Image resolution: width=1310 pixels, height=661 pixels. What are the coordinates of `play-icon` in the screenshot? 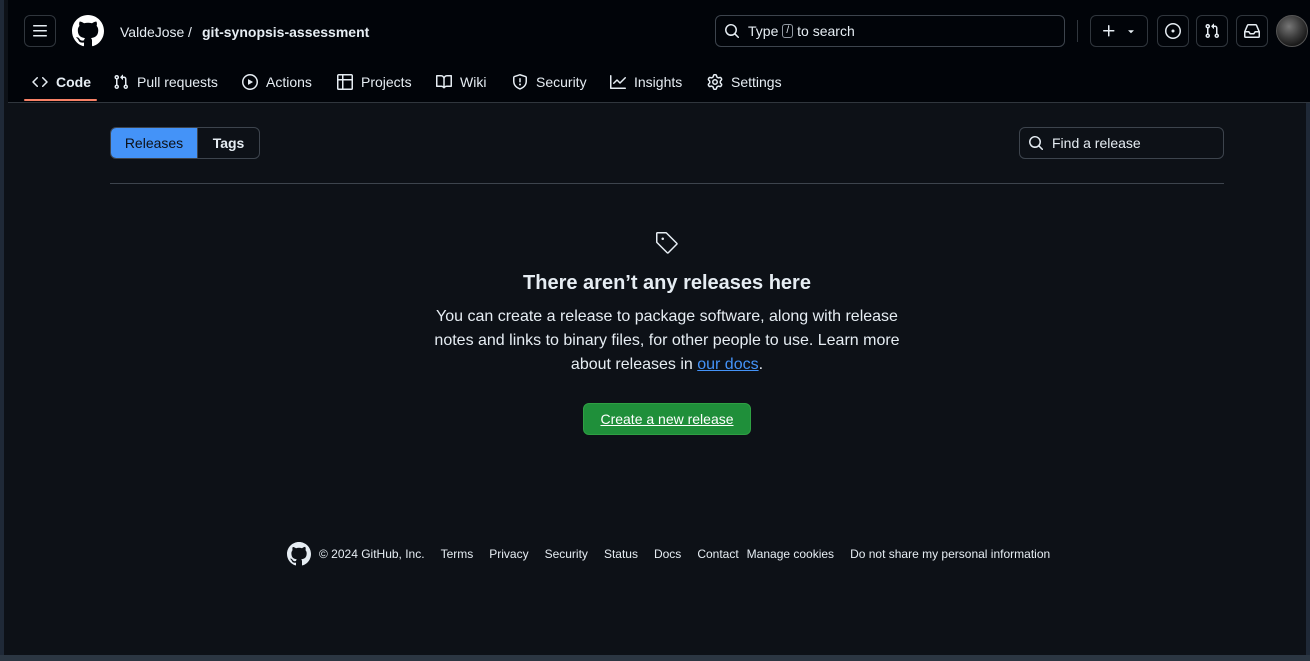 It's located at (250, 82).